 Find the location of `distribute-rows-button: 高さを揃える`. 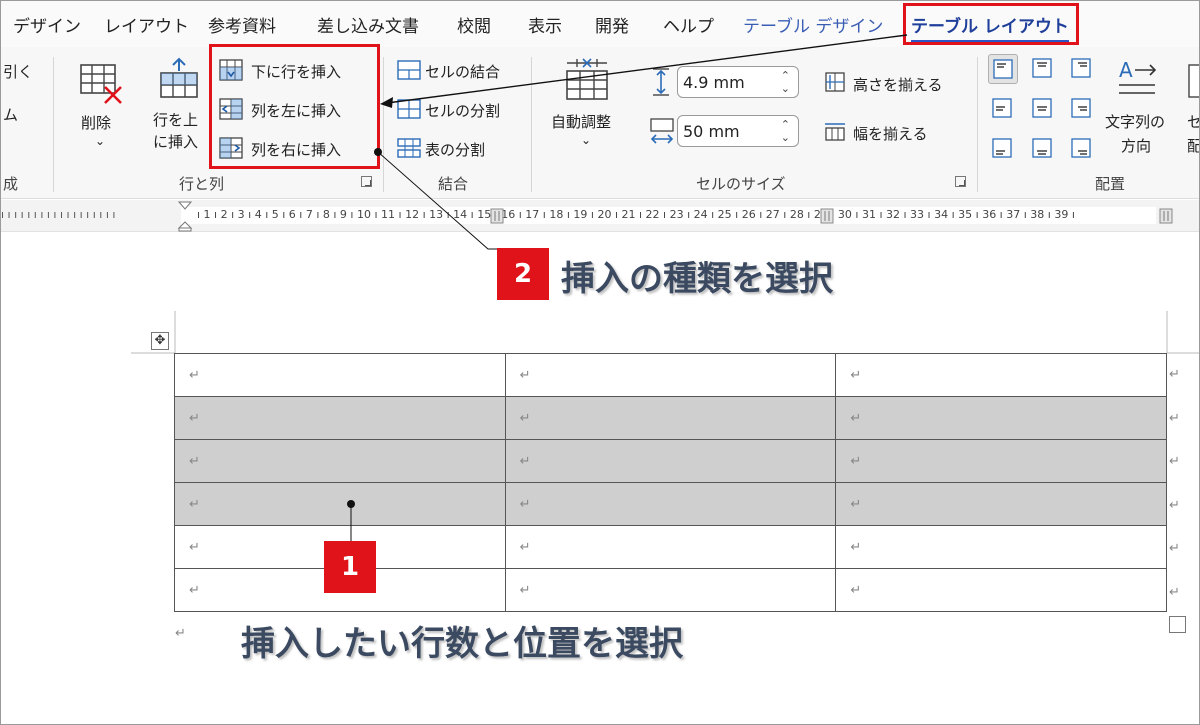

distribute-rows-button: 高さを揃える is located at coordinates (887, 83).